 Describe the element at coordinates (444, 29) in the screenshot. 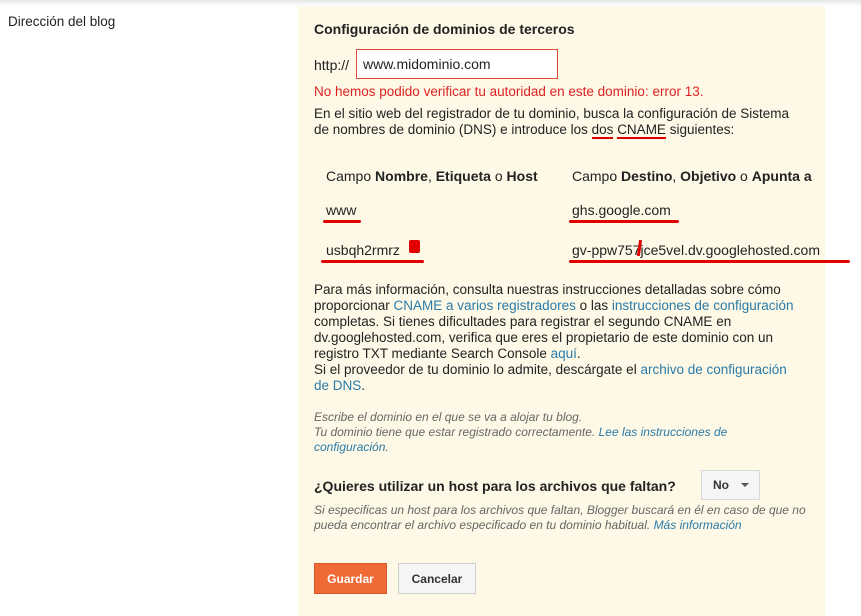

I see `section-title: Configuración de dominios de terceros` at that location.